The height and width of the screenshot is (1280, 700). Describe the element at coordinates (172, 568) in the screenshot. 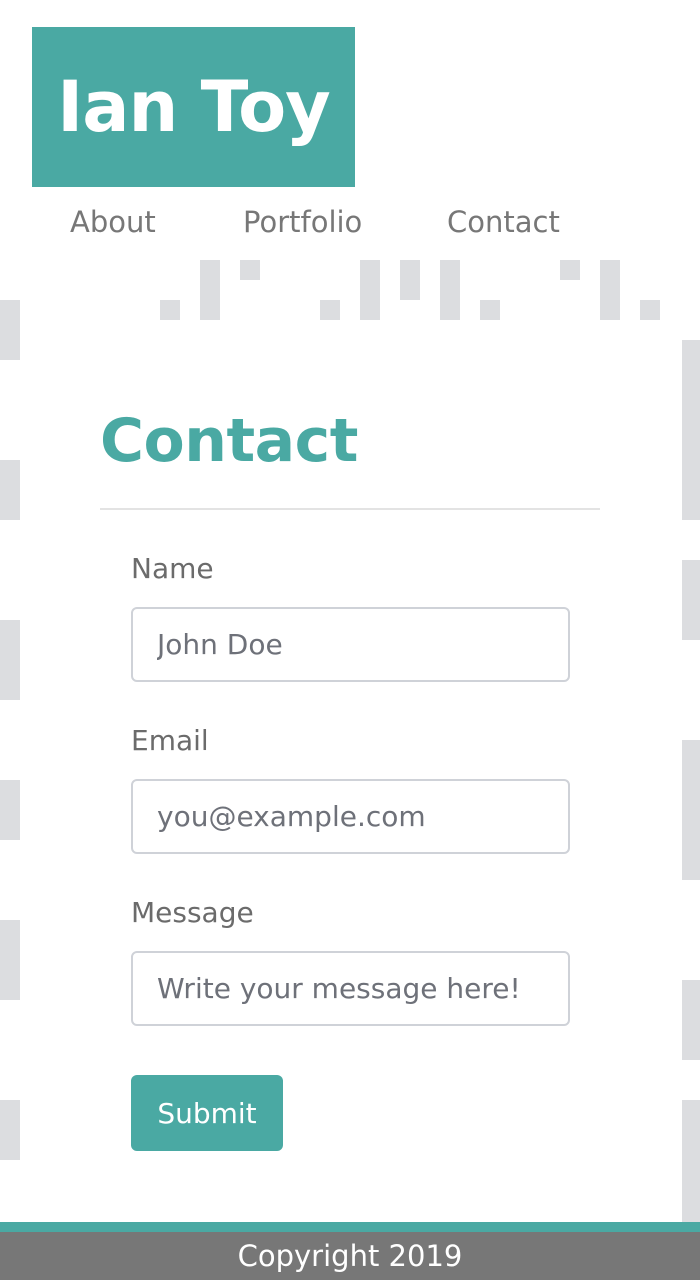

I see `name-label: Name` at that location.